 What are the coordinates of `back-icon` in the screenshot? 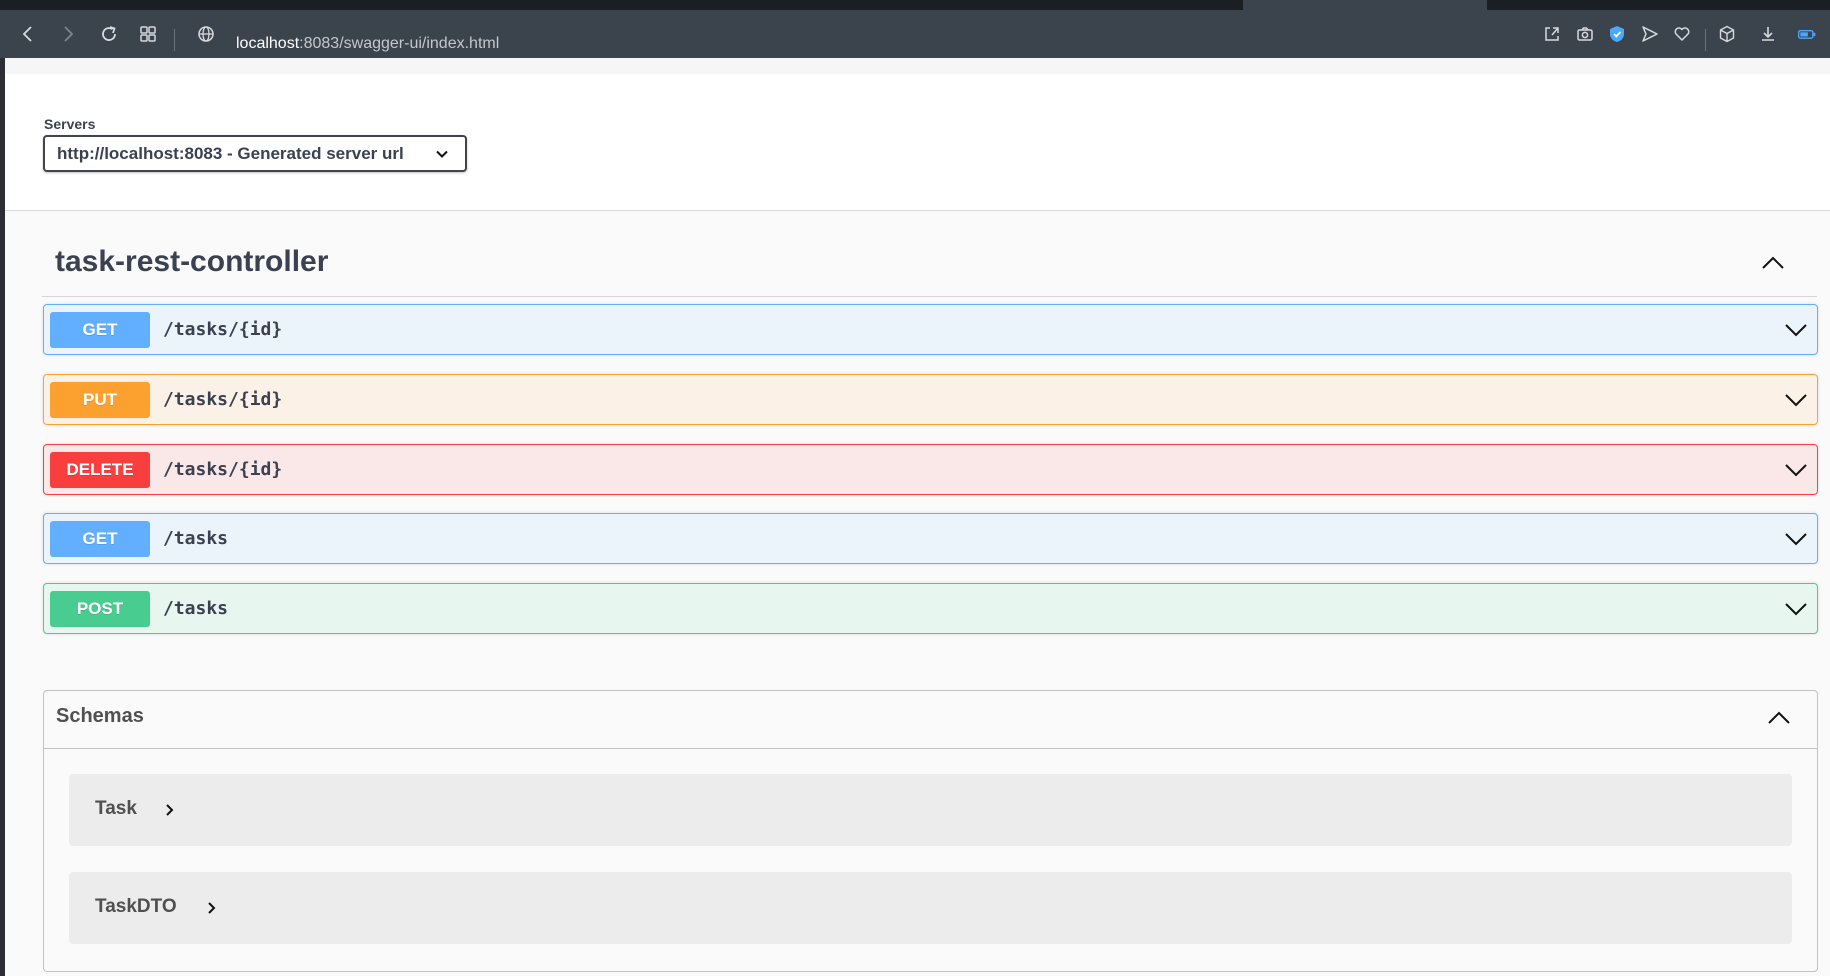 It's located at (28, 34).